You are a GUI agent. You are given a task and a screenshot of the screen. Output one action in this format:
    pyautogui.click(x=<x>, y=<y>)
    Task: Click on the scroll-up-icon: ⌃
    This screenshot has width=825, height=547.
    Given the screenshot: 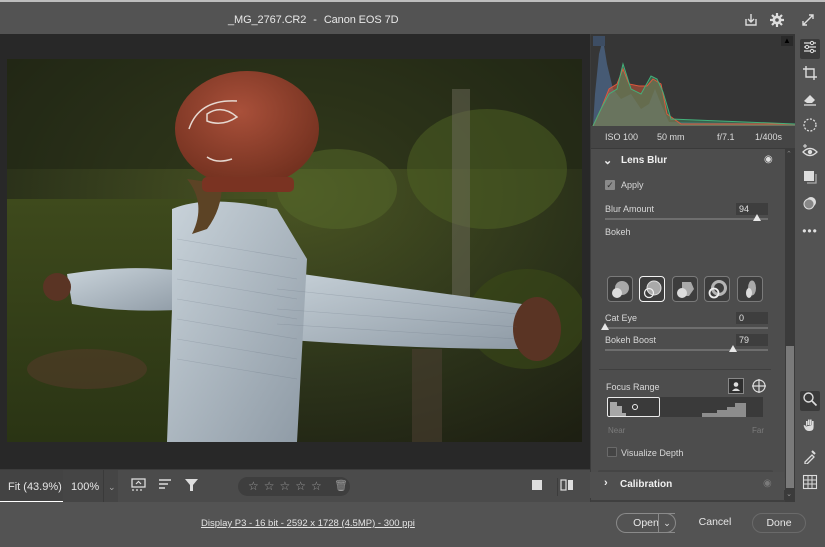 What is the action you would take?
    pyautogui.click(x=789, y=154)
    